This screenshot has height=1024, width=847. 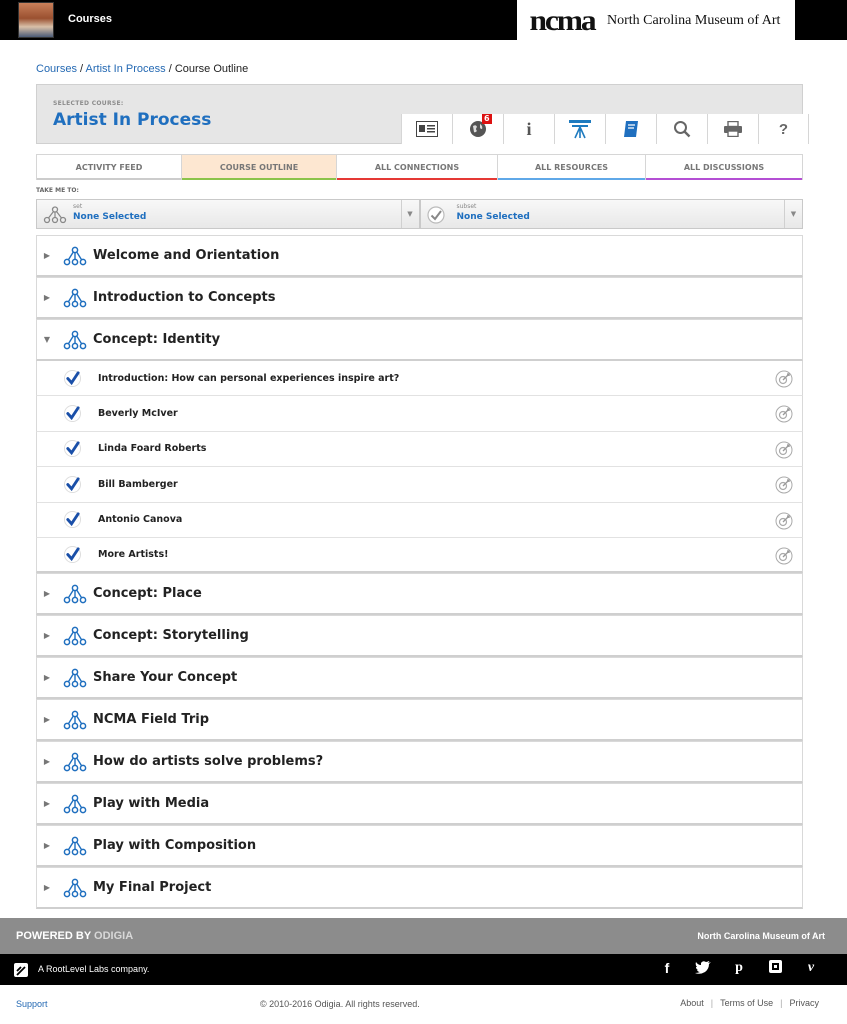 I want to click on outline-section: ▶ NCMA Field Trip, so click(x=419, y=720).